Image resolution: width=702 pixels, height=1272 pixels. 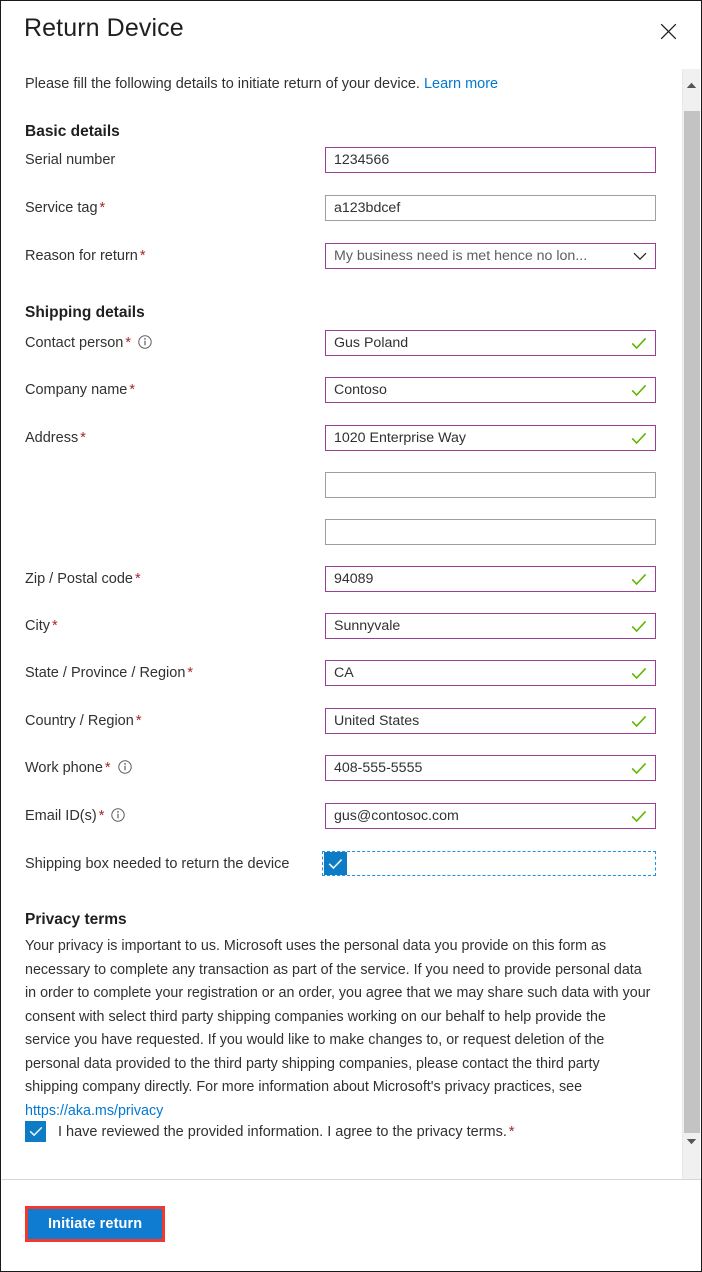 I want to click on work-phone-input: 408-555-5555, so click(x=490, y=768).